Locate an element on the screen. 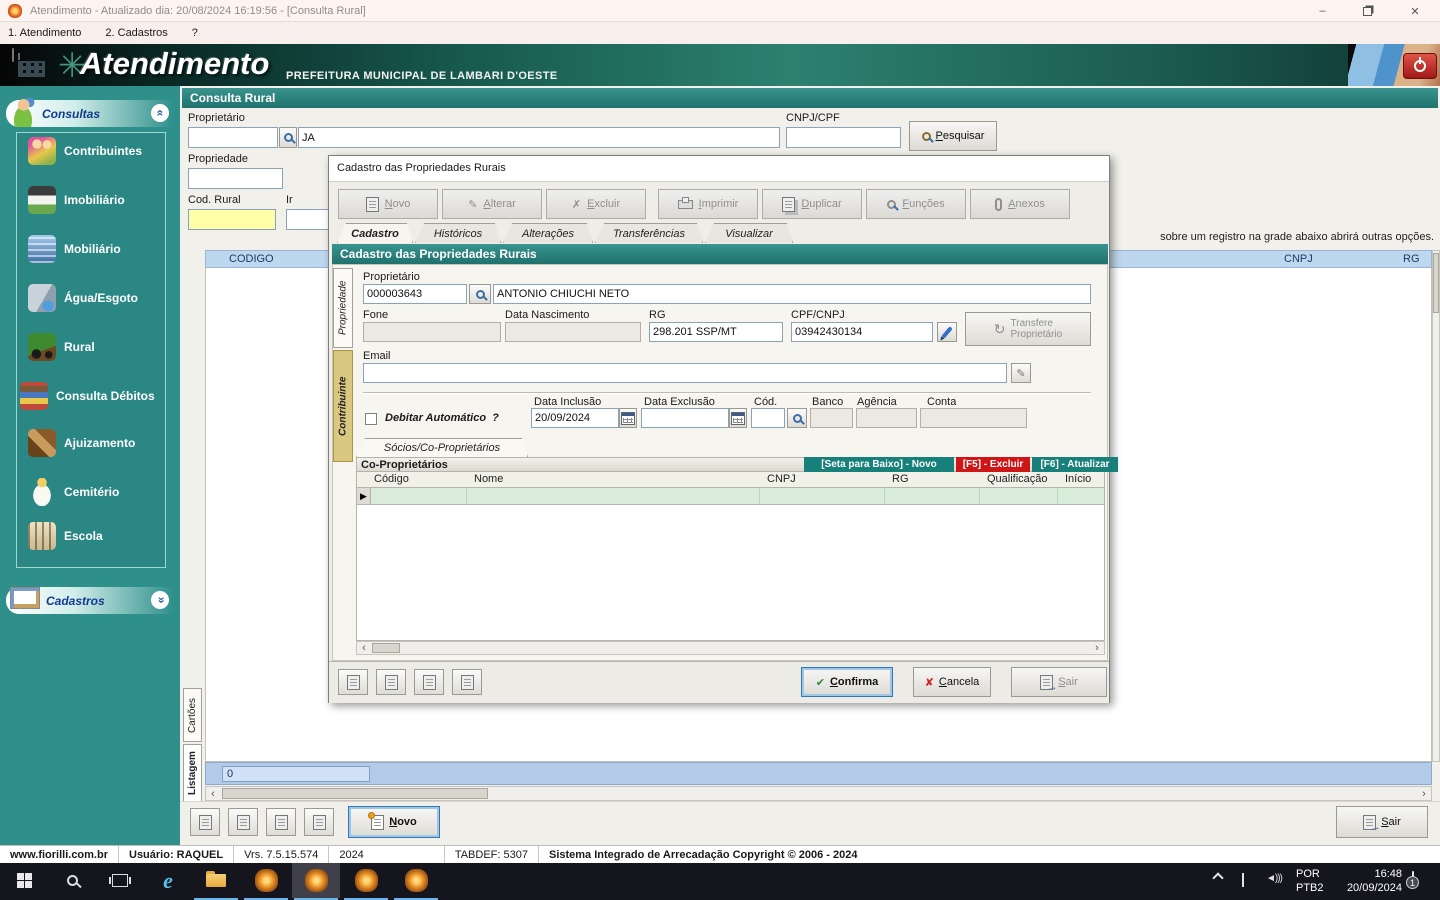 This screenshot has width=1440, height=900. rg-input is located at coordinates (716, 332).